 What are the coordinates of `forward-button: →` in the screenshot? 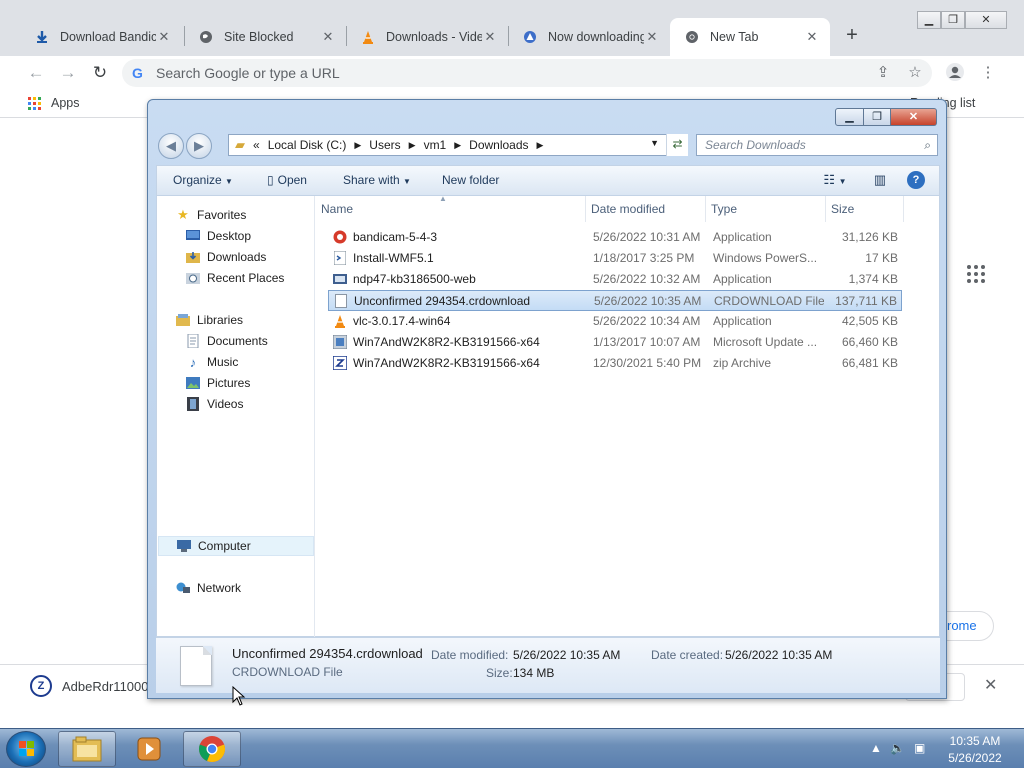 It's located at (68, 73).